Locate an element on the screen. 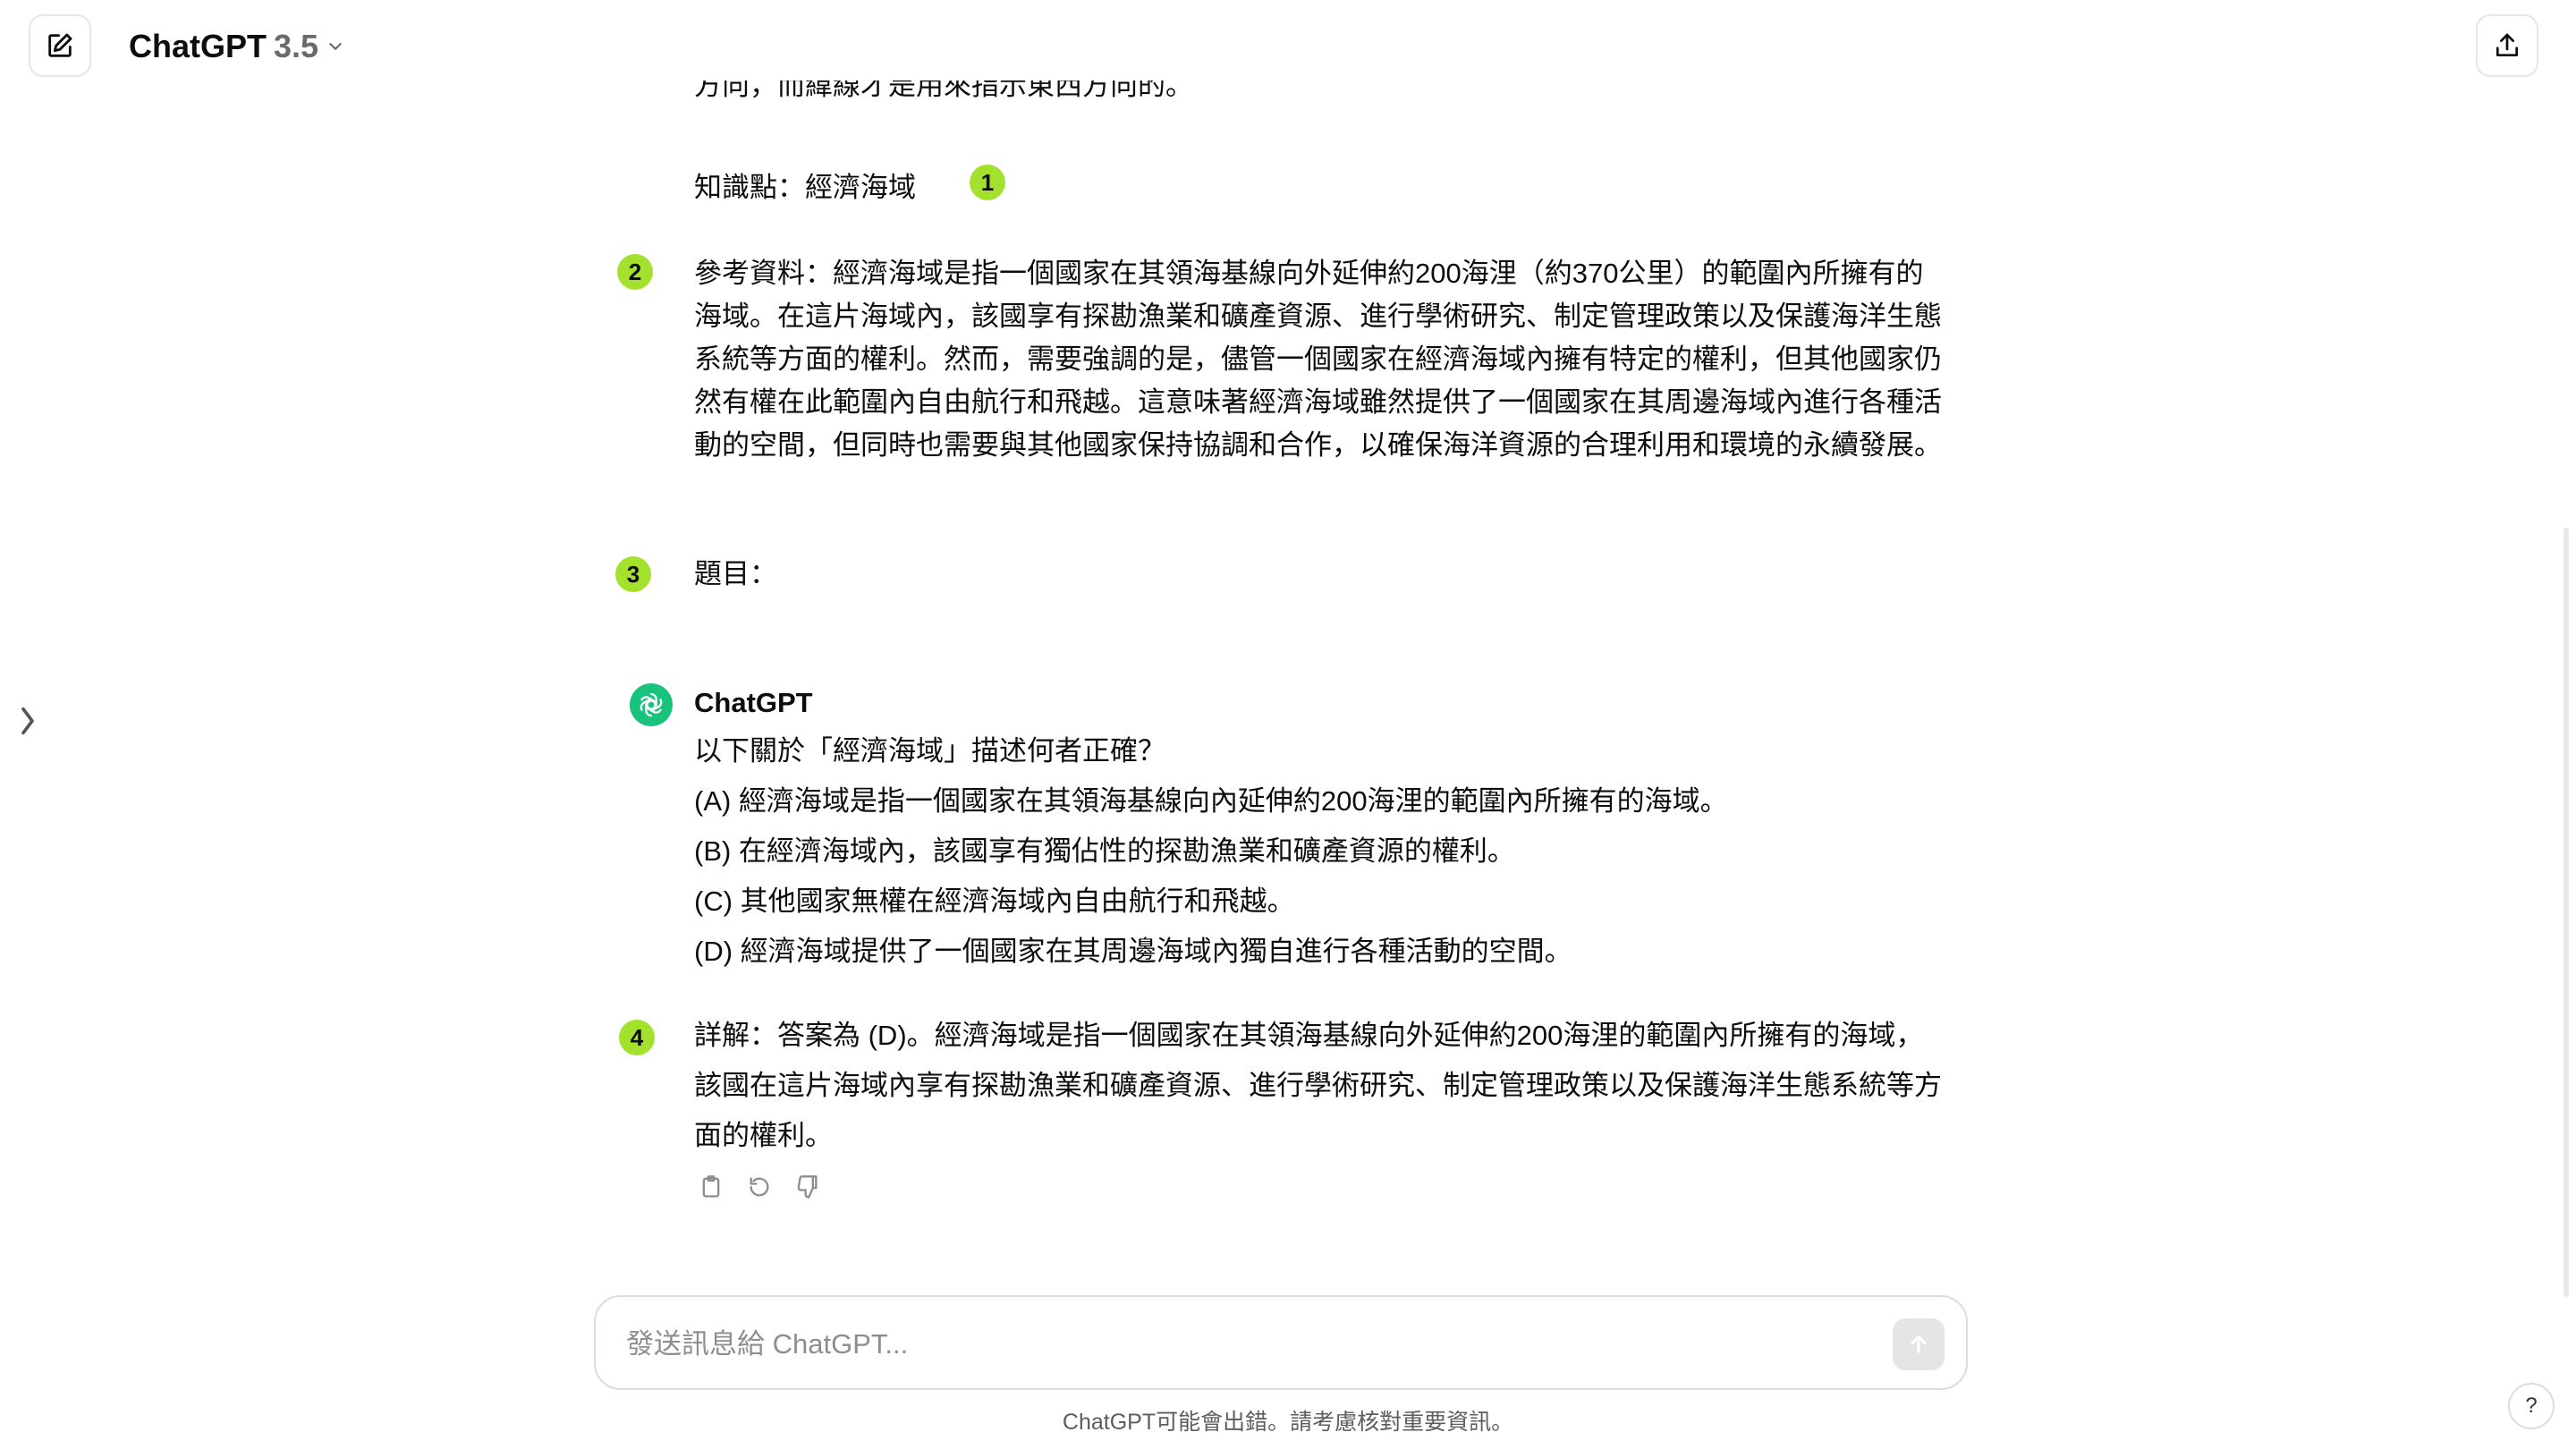 This screenshot has height=1449, width=2576. thumbs-down-icon is located at coordinates (807, 1187).